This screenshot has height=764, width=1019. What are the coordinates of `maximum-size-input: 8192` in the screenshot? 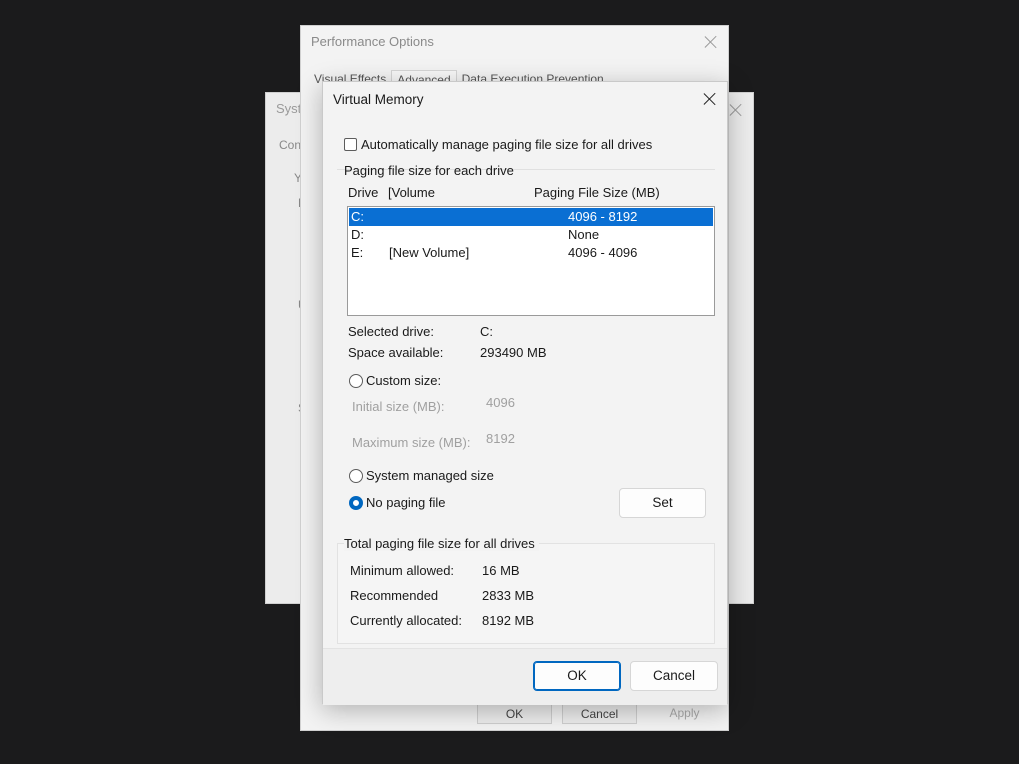 It's located at (500, 438).